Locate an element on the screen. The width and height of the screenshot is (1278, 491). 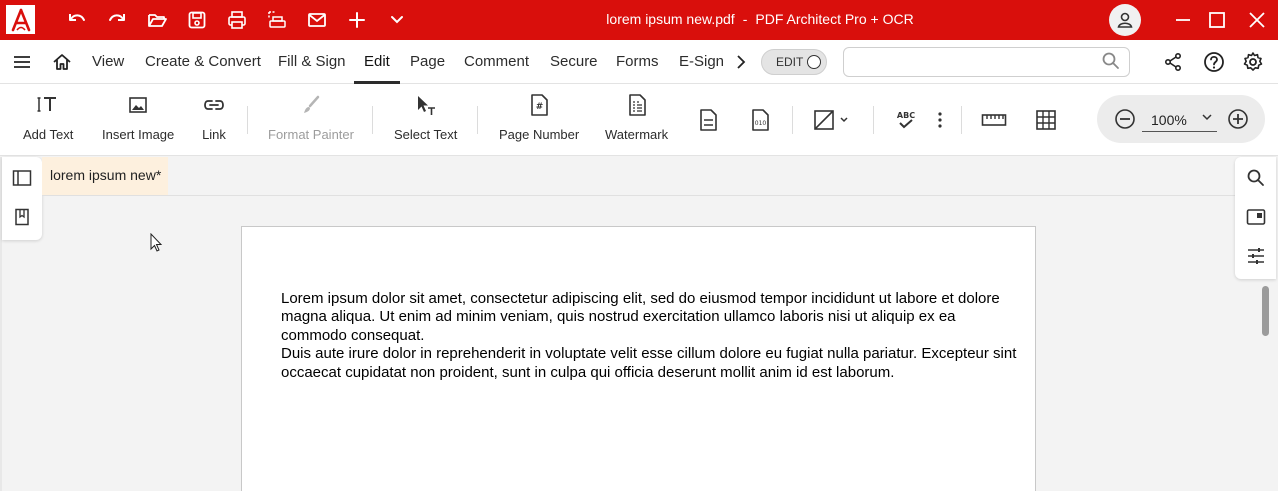
page-number-button: # Page Number is located at coordinates (539, 120).